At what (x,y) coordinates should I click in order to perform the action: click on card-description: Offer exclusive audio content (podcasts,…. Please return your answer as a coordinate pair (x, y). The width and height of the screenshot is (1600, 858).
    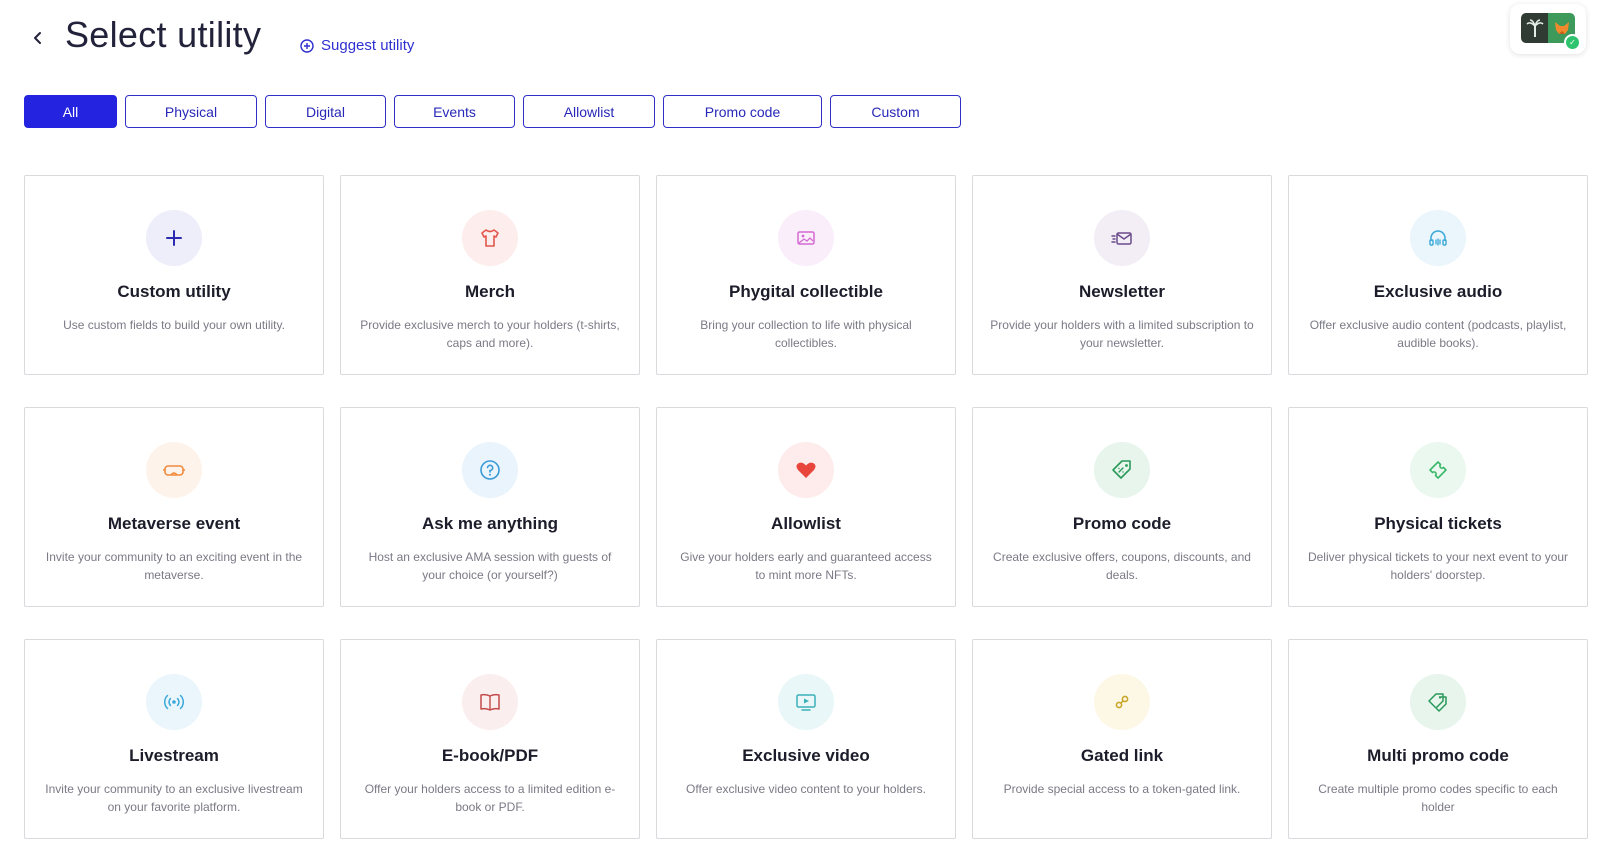
    Looking at the image, I should click on (1438, 334).